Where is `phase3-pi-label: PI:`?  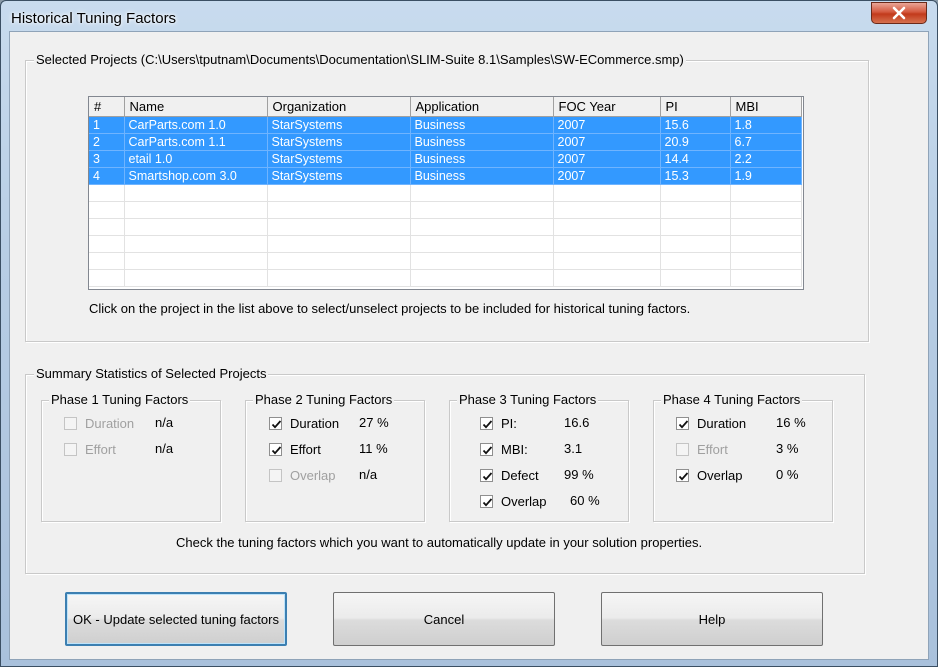
phase3-pi-label: PI: is located at coordinates (509, 423).